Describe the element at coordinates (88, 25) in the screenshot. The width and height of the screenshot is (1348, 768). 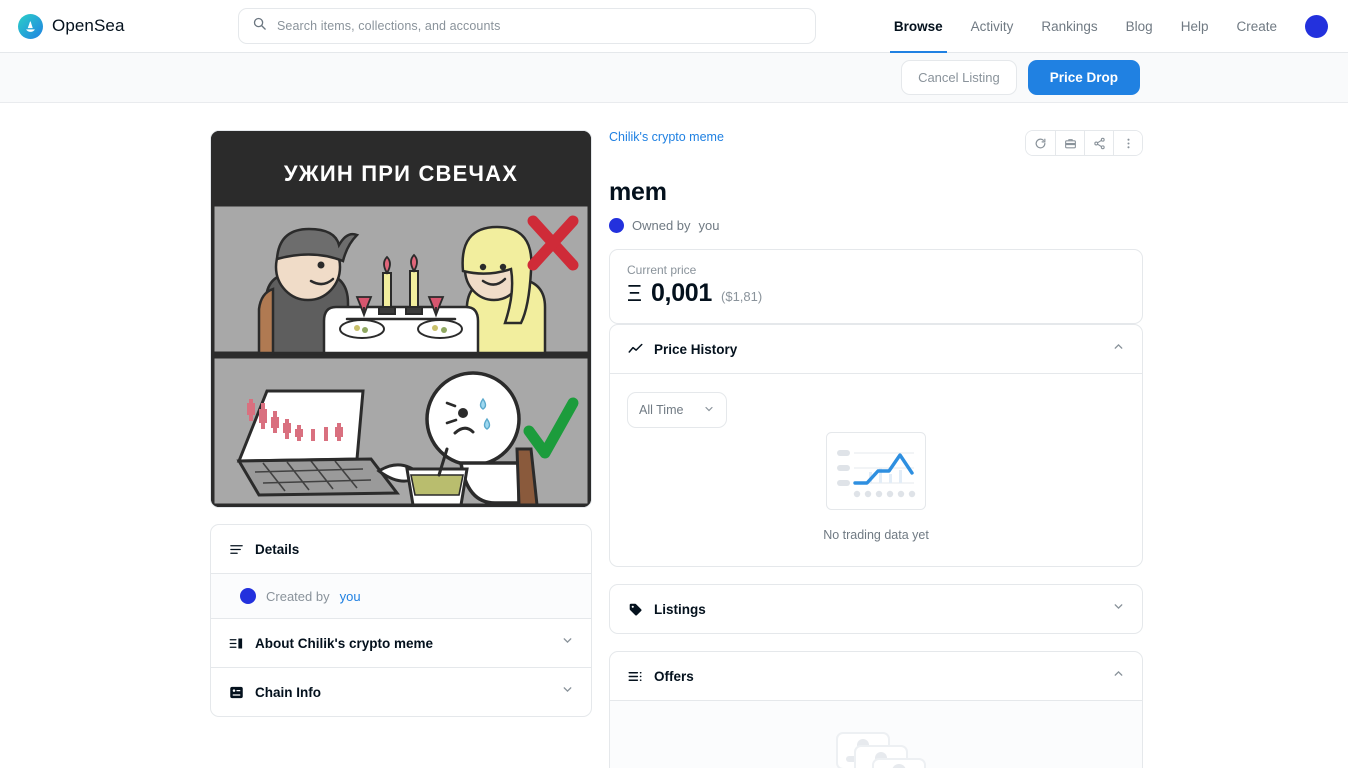
I see `brand-name: OpenSea` at that location.